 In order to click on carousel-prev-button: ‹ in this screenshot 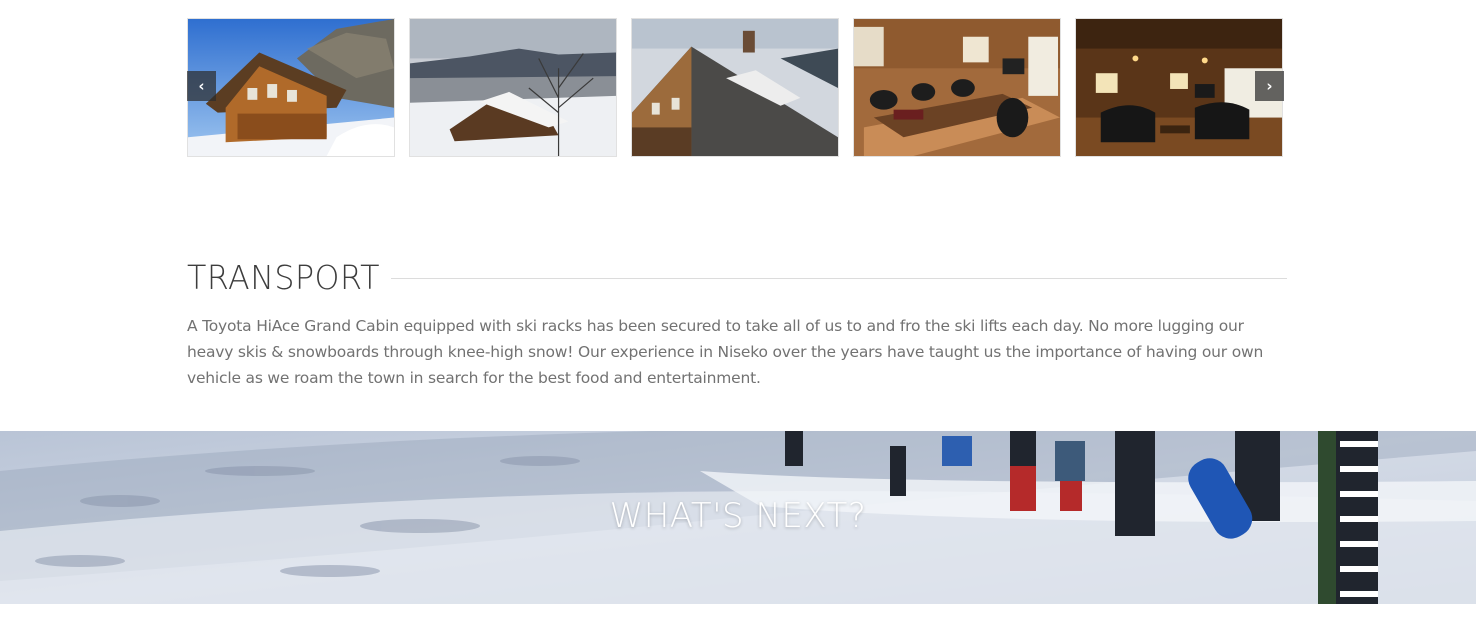, I will do `click(201, 86)`.